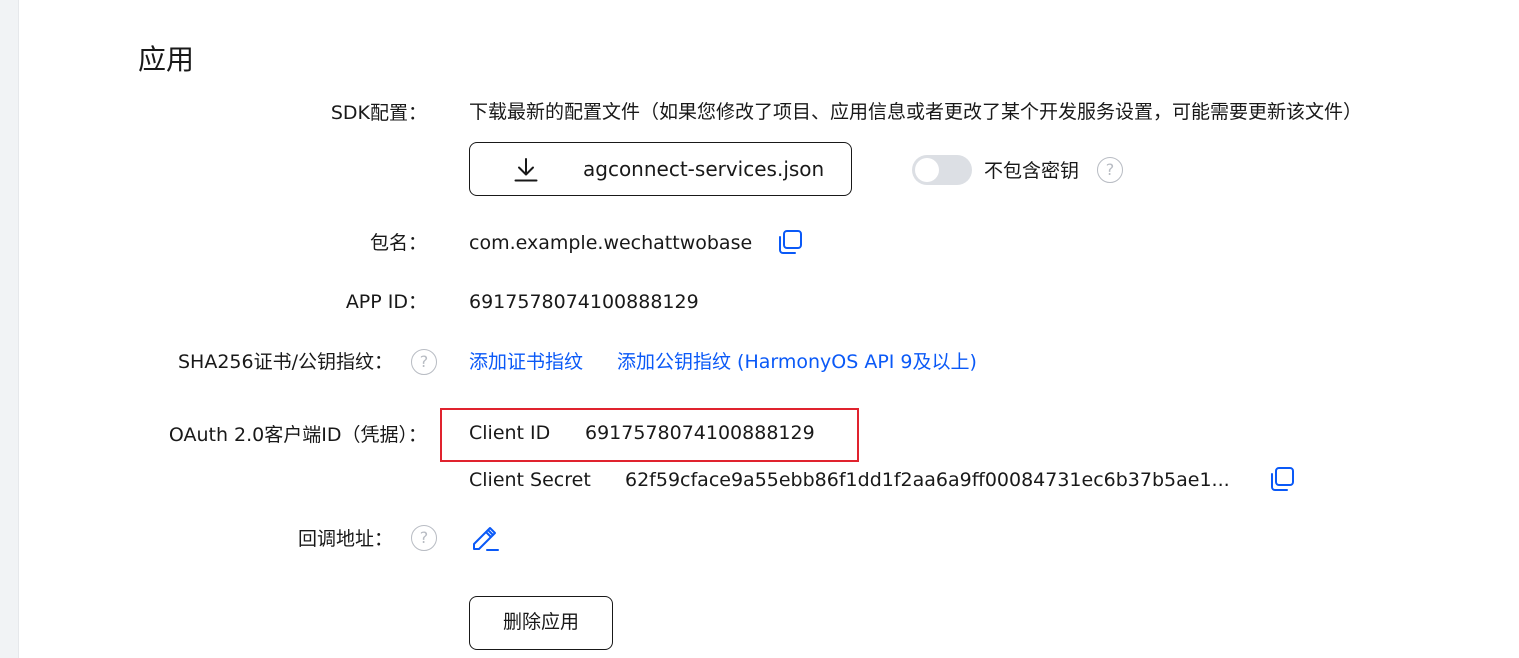 This screenshot has width=1519, height=658. I want to click on client-id-value: 6917578074100888129, so click(700, 433).